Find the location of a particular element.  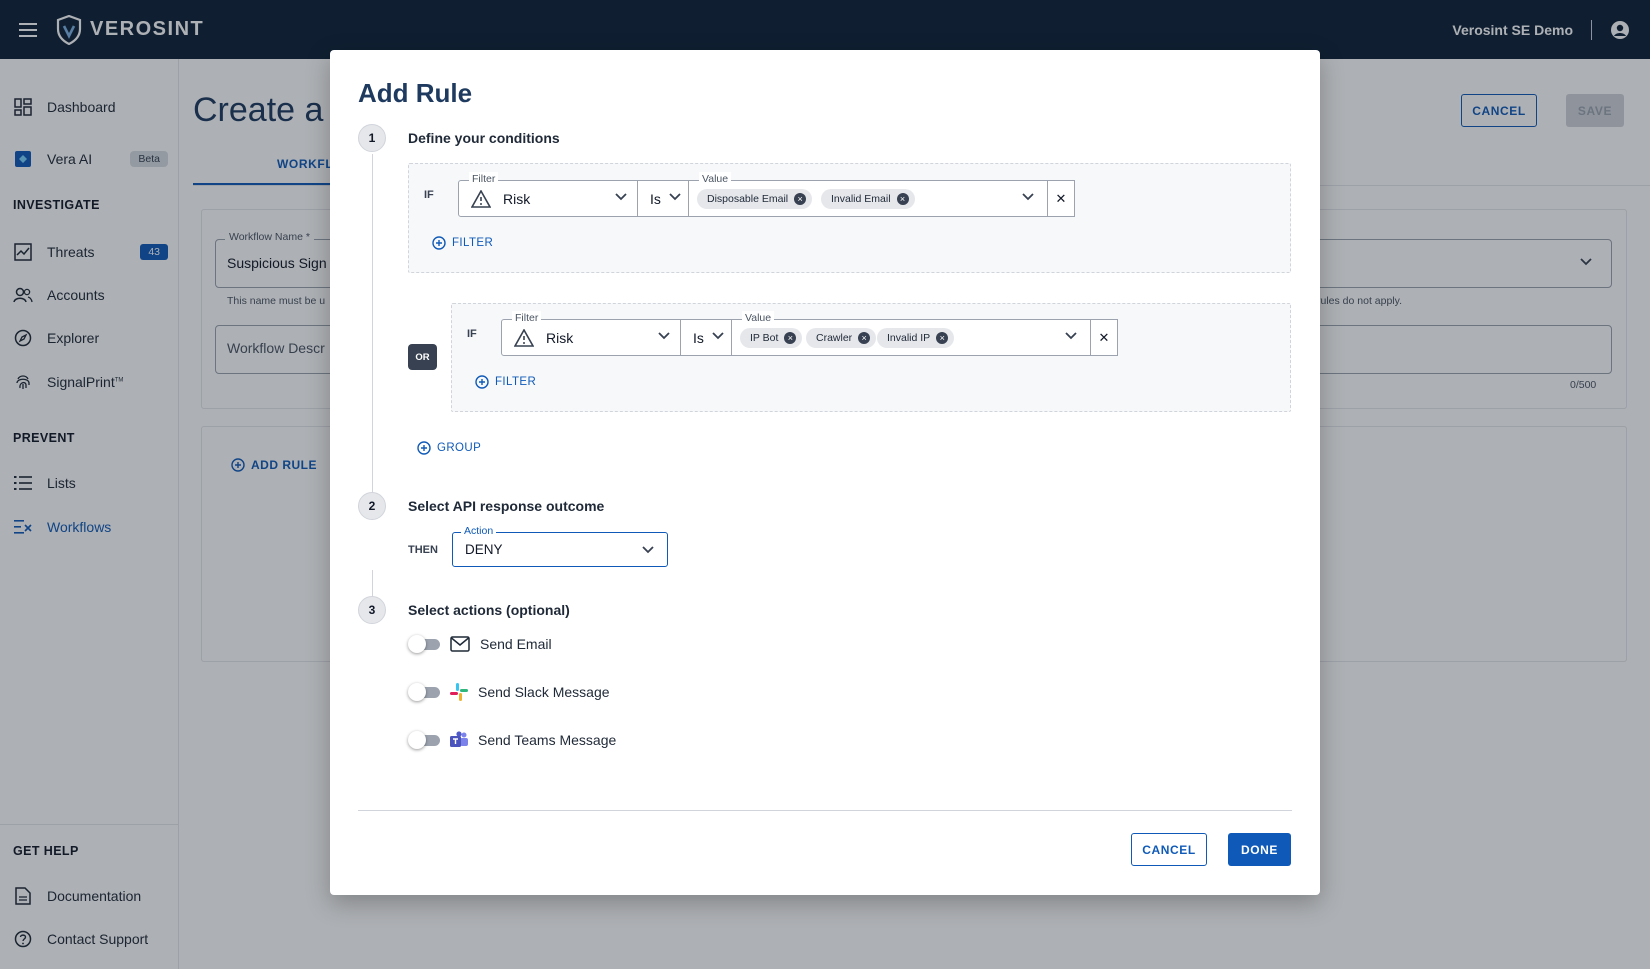

step-number: 2 is located at coordinates (372, 506).